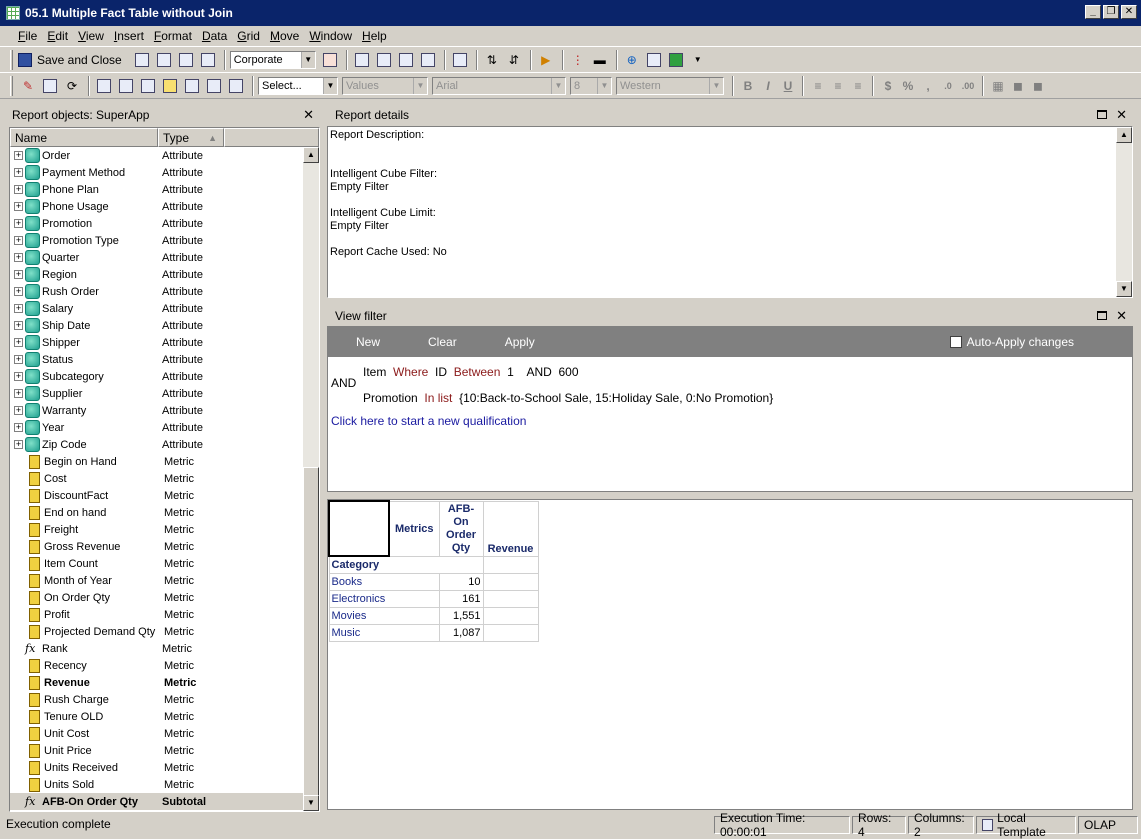 The height and width of the screenshot is (839, 1141). Describe the element at coordinates (499, 85) in the screenshot. I see `font-family-combo: Arial ▼` at that location.